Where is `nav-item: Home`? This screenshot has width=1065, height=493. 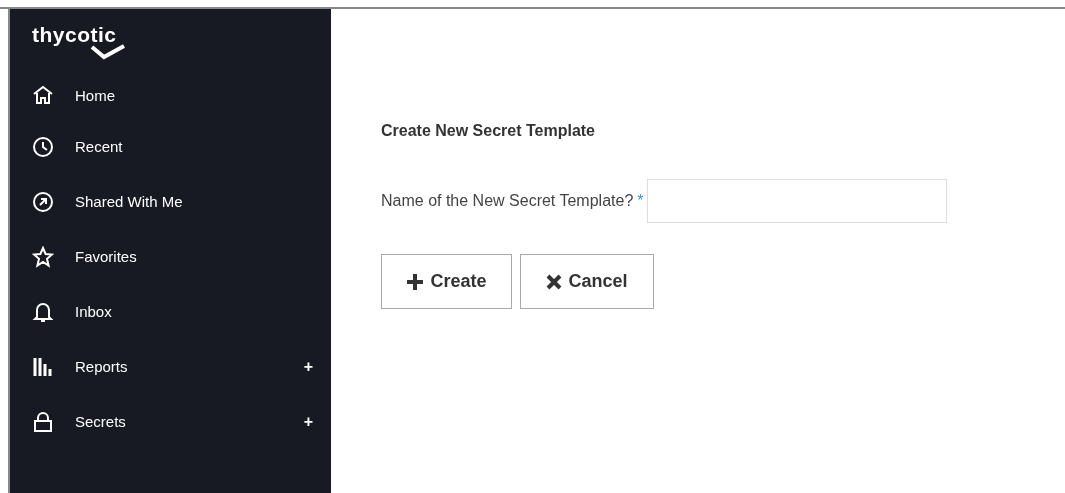
nav-item: Home is located at coordinates (169, 95).